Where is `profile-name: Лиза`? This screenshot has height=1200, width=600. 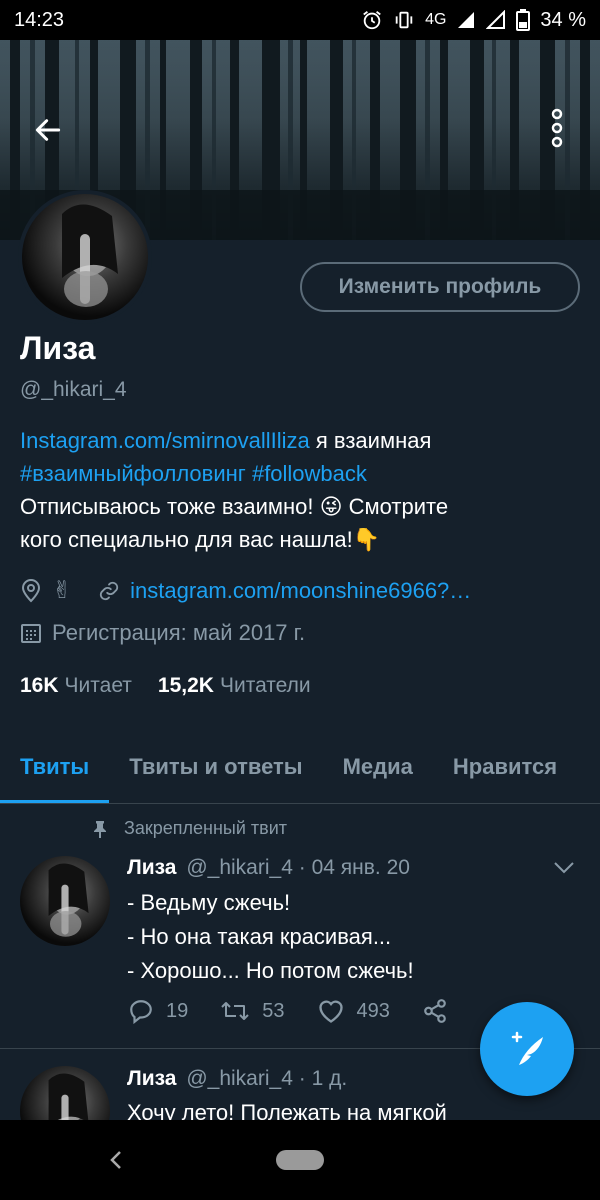
profile-name: Лиза is located at coordinates (58, 348).